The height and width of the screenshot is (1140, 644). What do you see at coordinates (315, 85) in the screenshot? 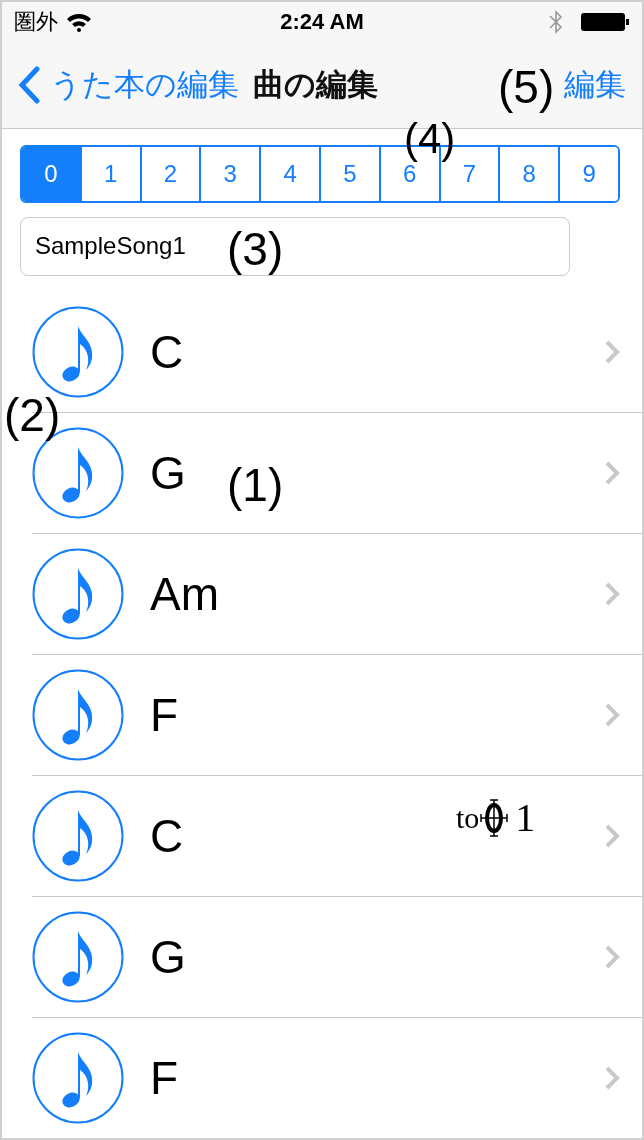
I see `nav-title: 曲の編集` at bounding box center [315, 85].